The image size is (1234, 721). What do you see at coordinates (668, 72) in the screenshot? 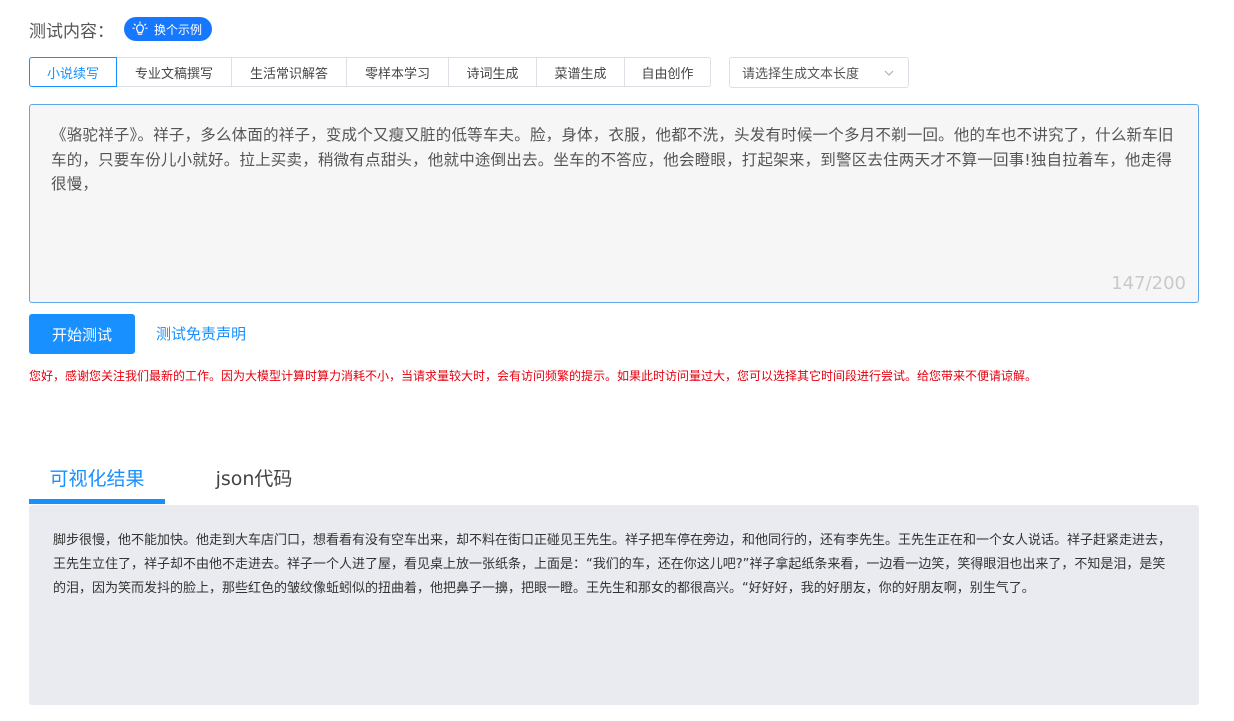
I see `tab-free-creation: 自由创作` at bounding box center [668, 72].